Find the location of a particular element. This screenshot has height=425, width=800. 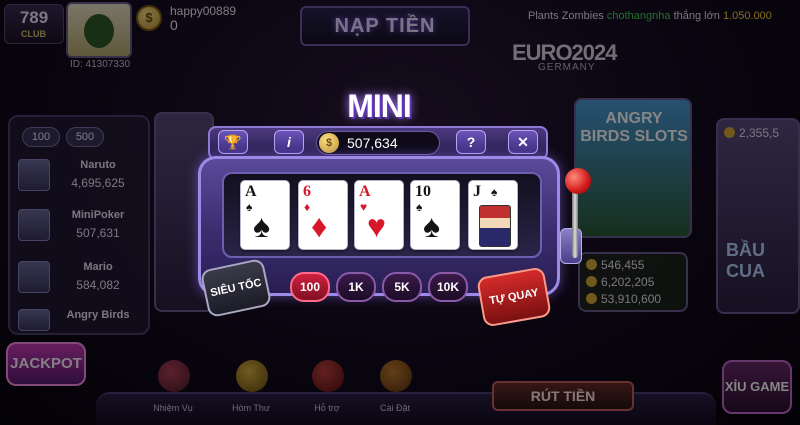

playing-card: 10 ♠ ♠ is located at coordinates (435, 215).